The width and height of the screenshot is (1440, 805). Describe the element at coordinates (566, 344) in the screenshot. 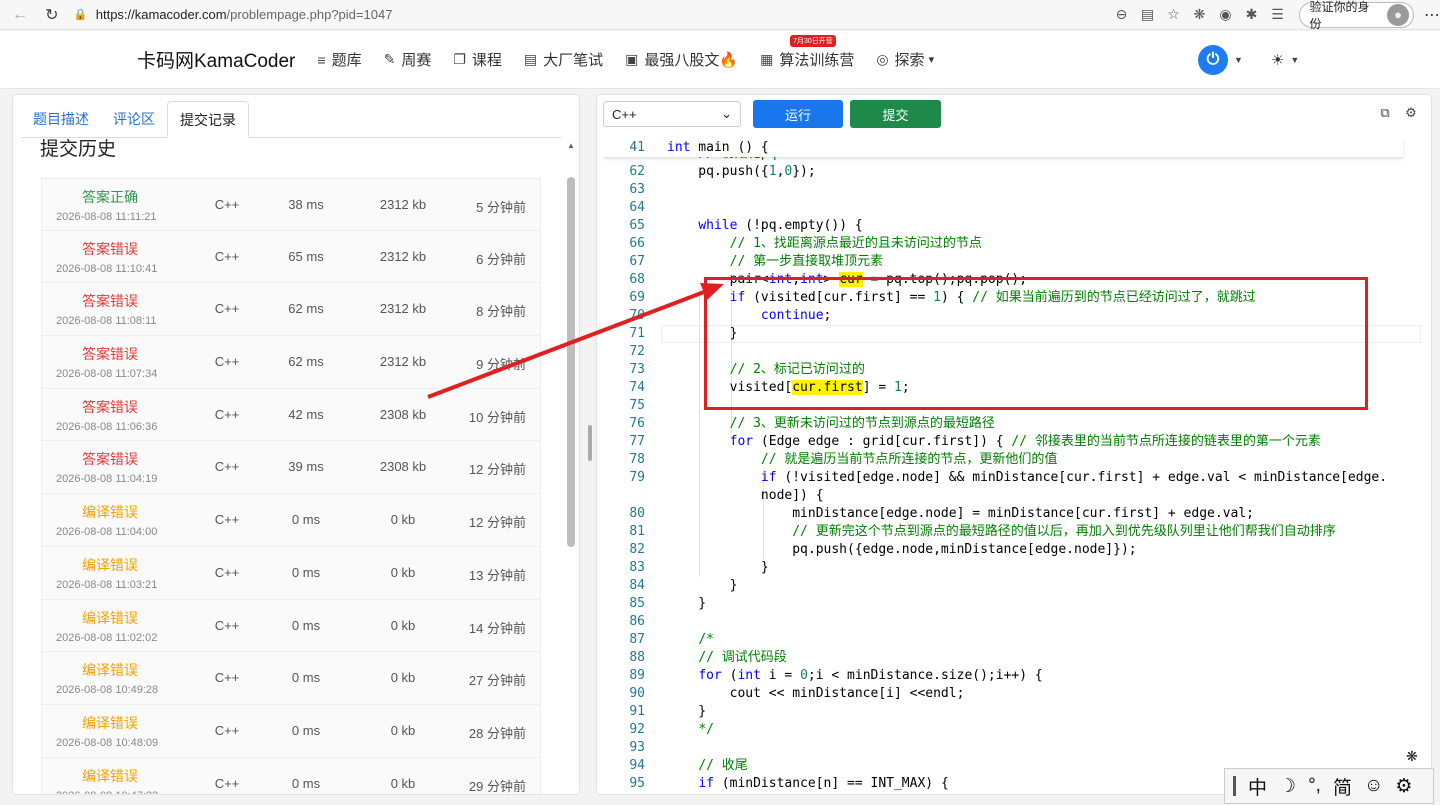

I see `arrow-shaft` at that location.